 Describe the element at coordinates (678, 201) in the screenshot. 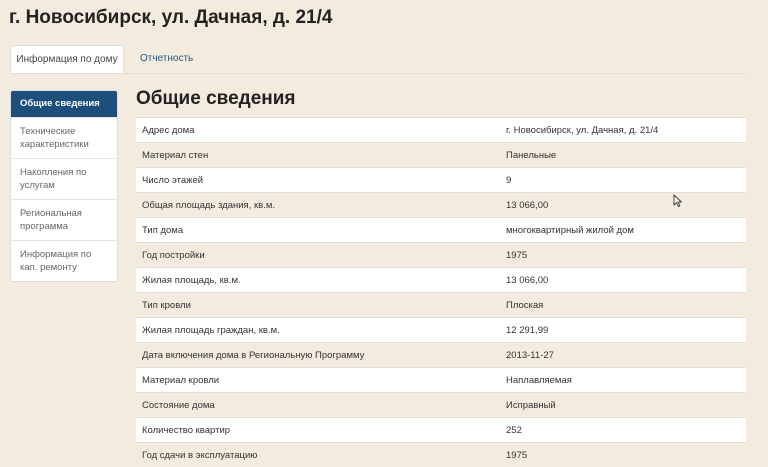

I see `mouse-cursor-icon` at that location.